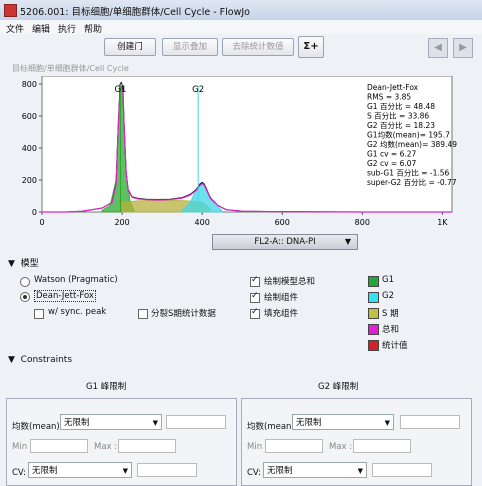  I want to click on g2-max-field, so click(382, 446).